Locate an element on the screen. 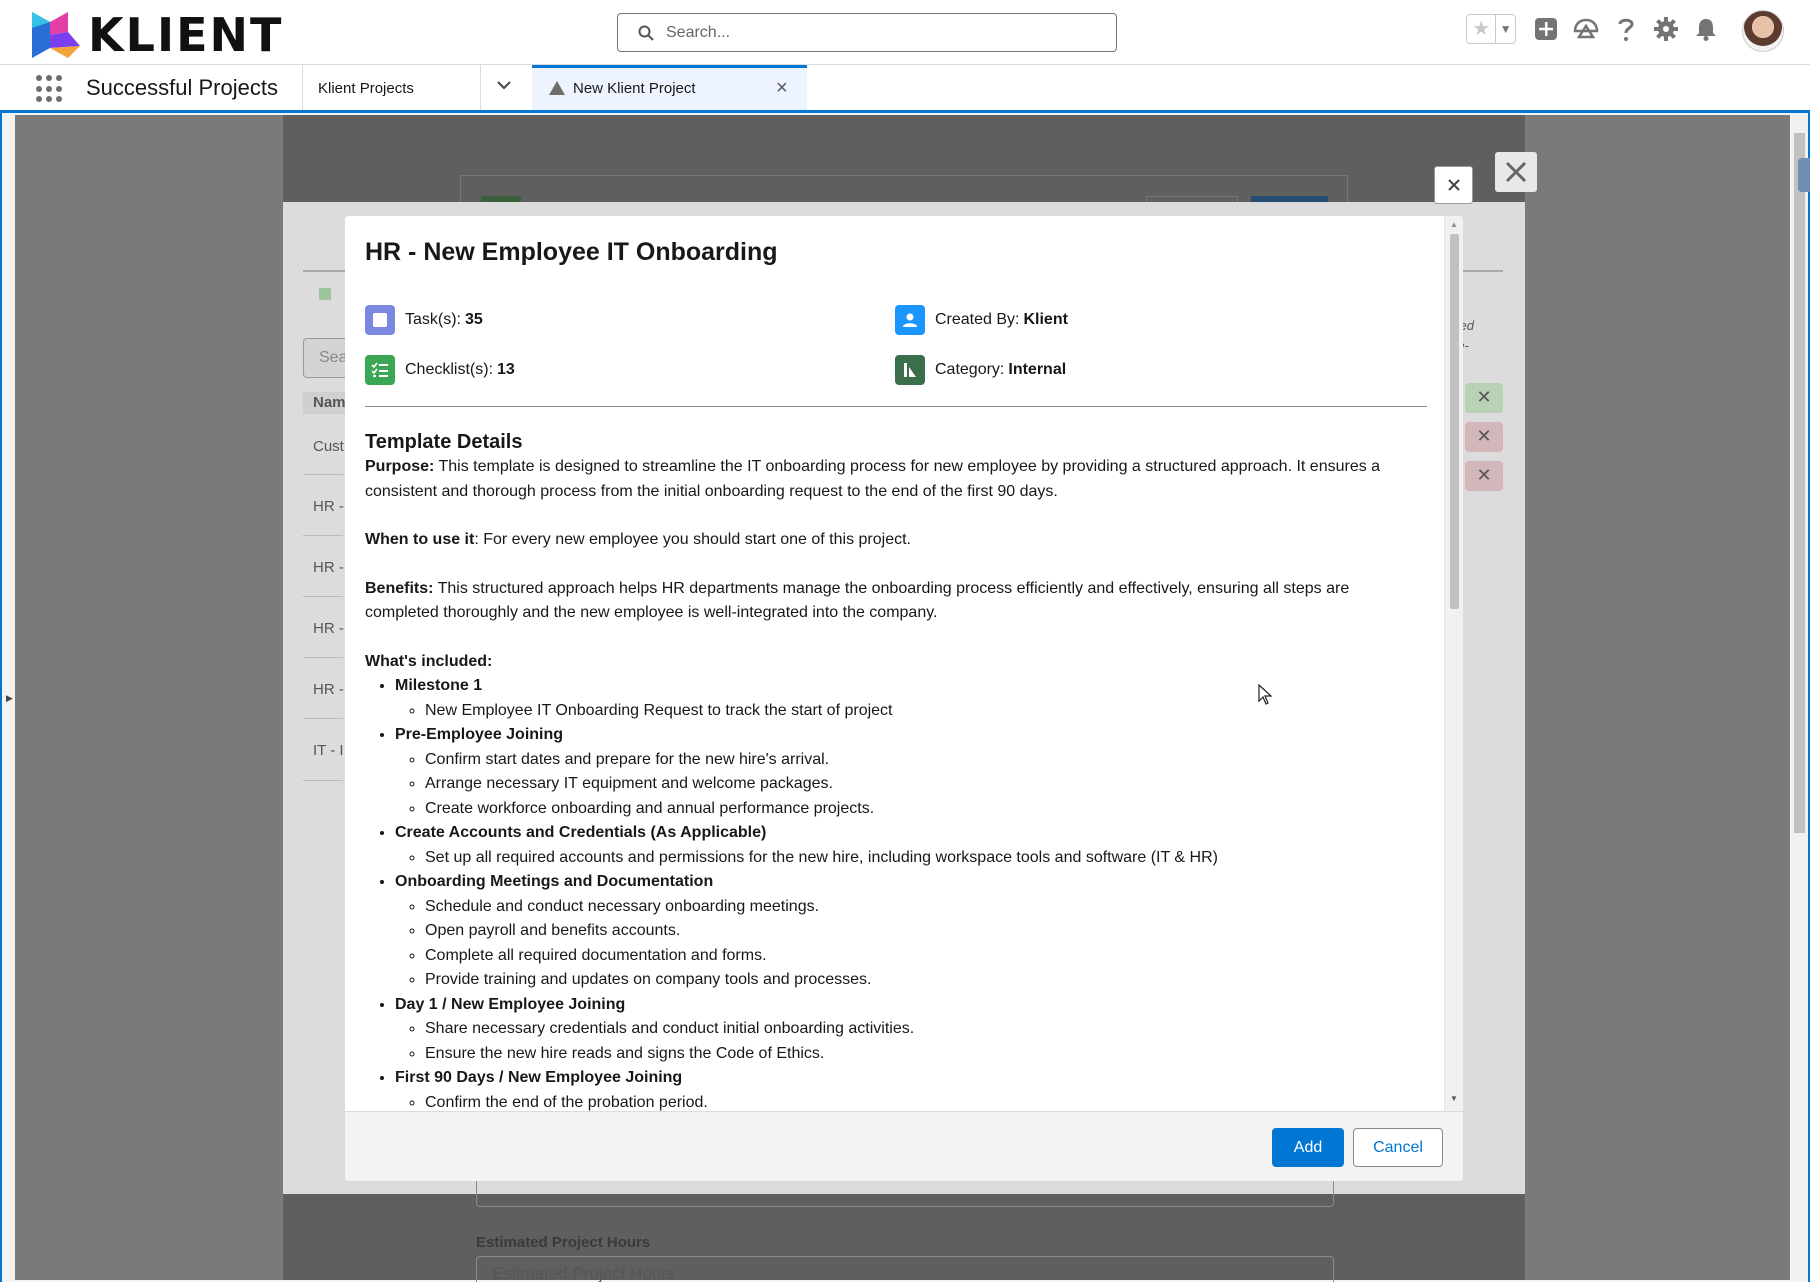 The image size is (1810, 1282). close-outer-modal-icon is located at coordinates (1516, 172).